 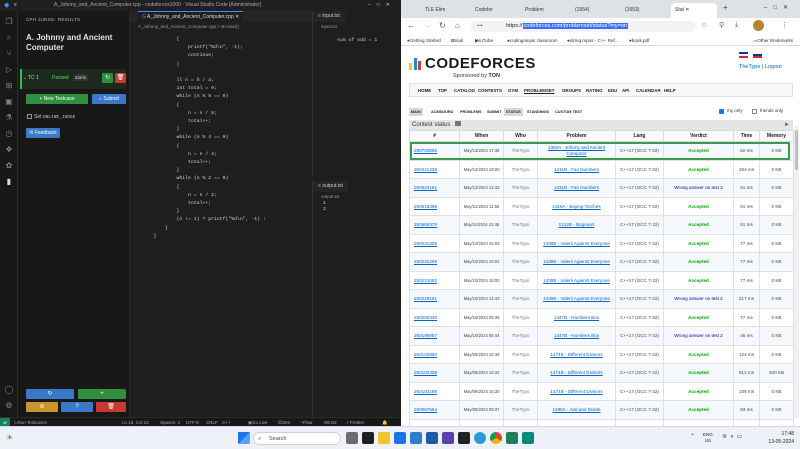 I want to click on search-icon: ⌕, so click(x=9, y=38).